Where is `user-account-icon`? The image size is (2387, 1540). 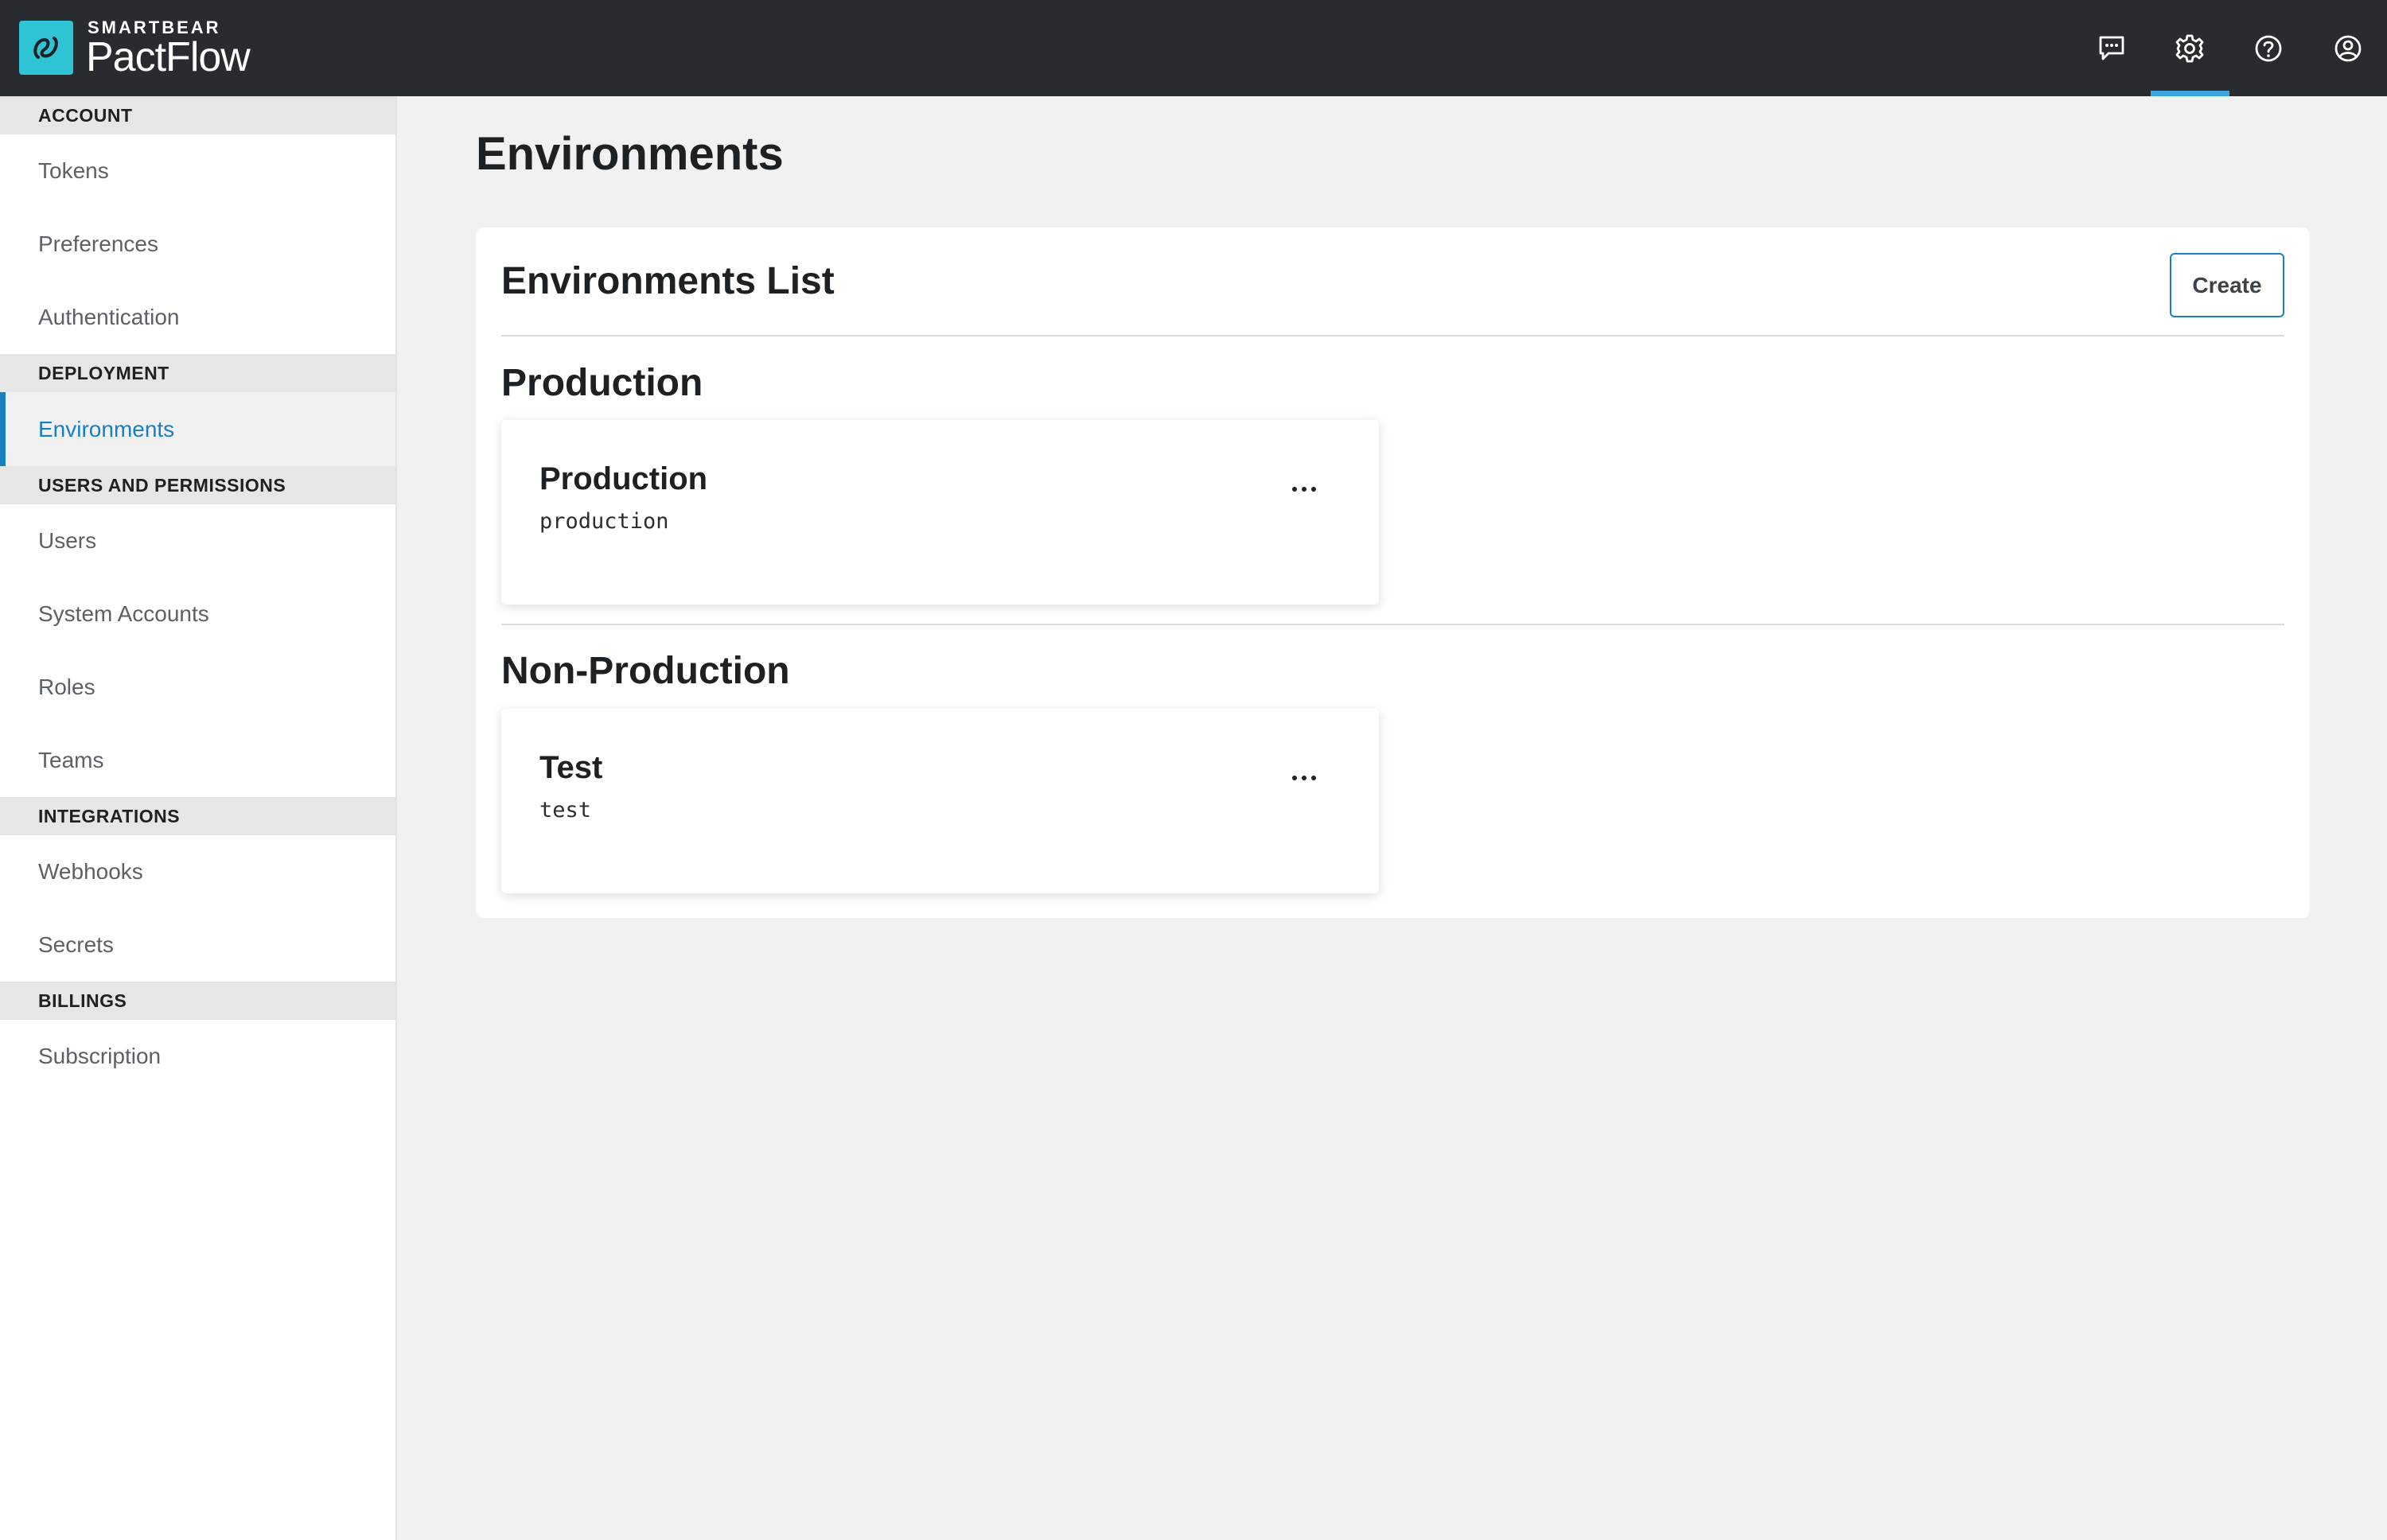
user-account-icon is located at coordinates (2348, 48).